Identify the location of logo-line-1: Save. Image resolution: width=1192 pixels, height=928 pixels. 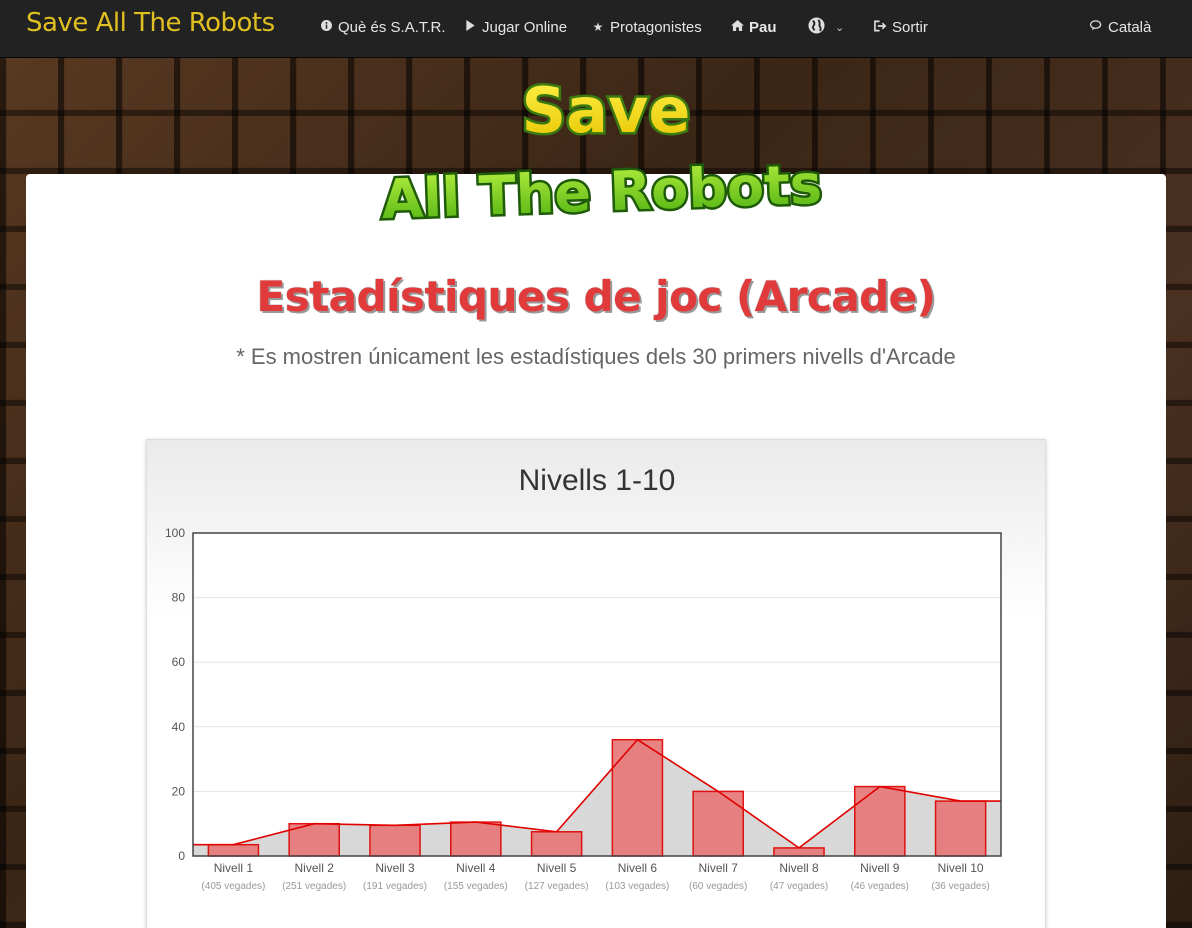
(606, 110).